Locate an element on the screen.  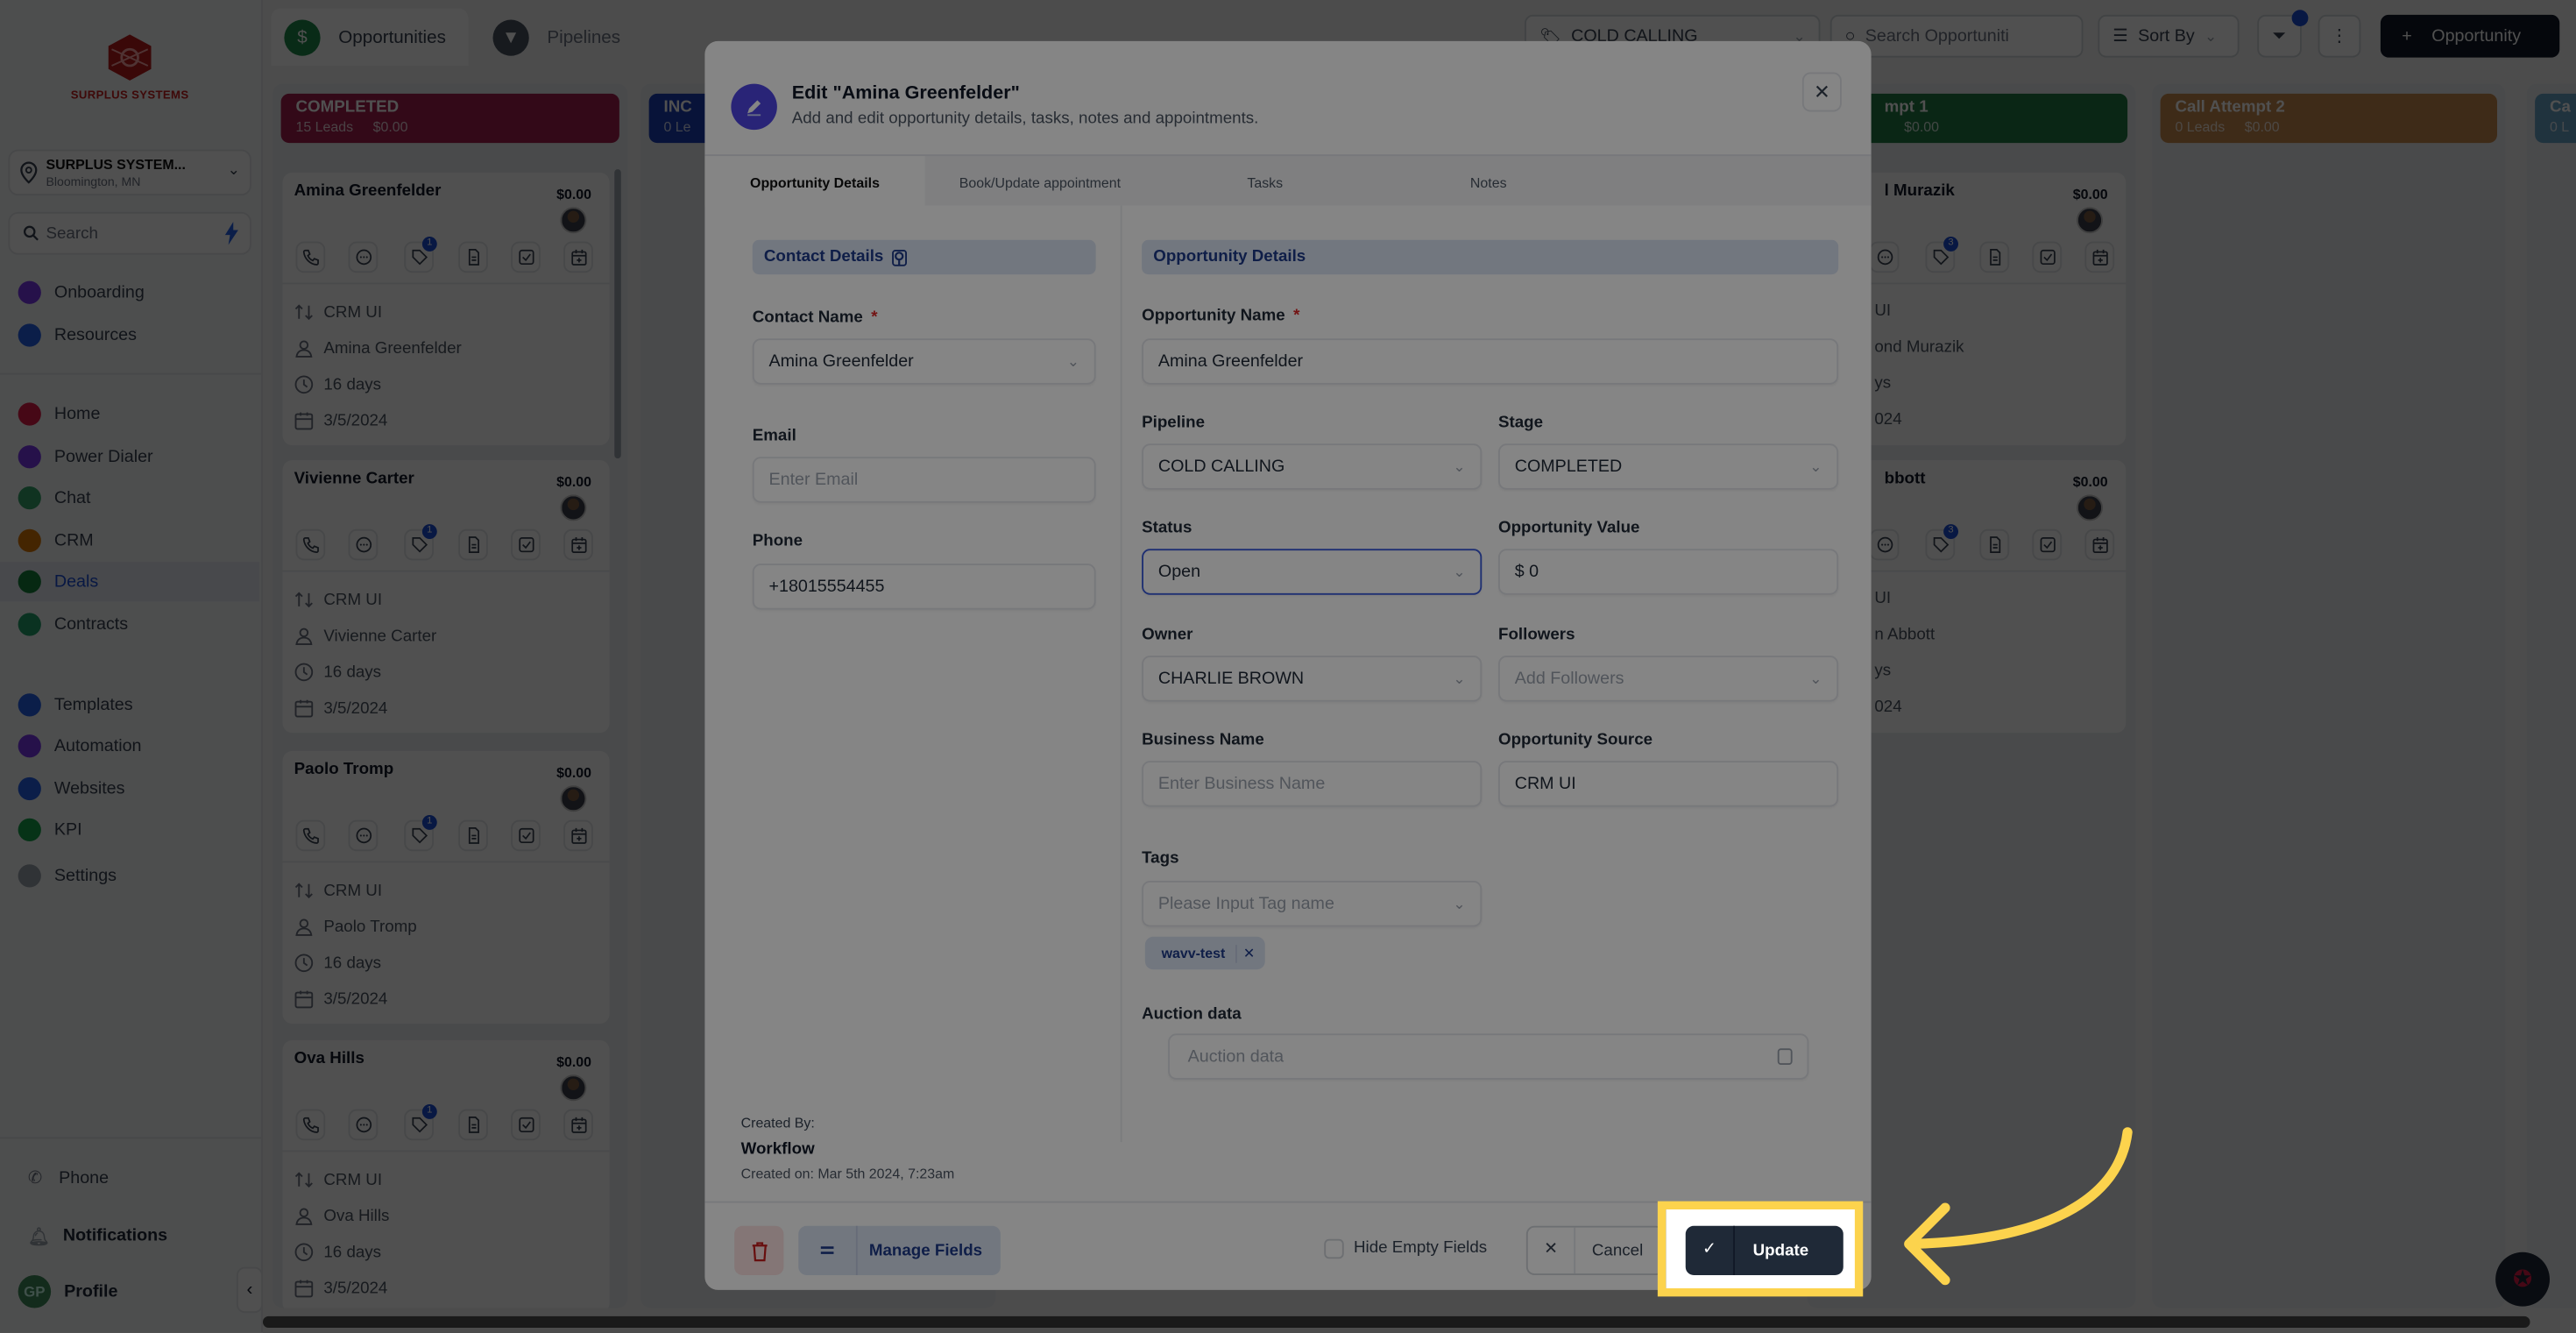
phone-label: Phone is located at coordinates (777, 541).